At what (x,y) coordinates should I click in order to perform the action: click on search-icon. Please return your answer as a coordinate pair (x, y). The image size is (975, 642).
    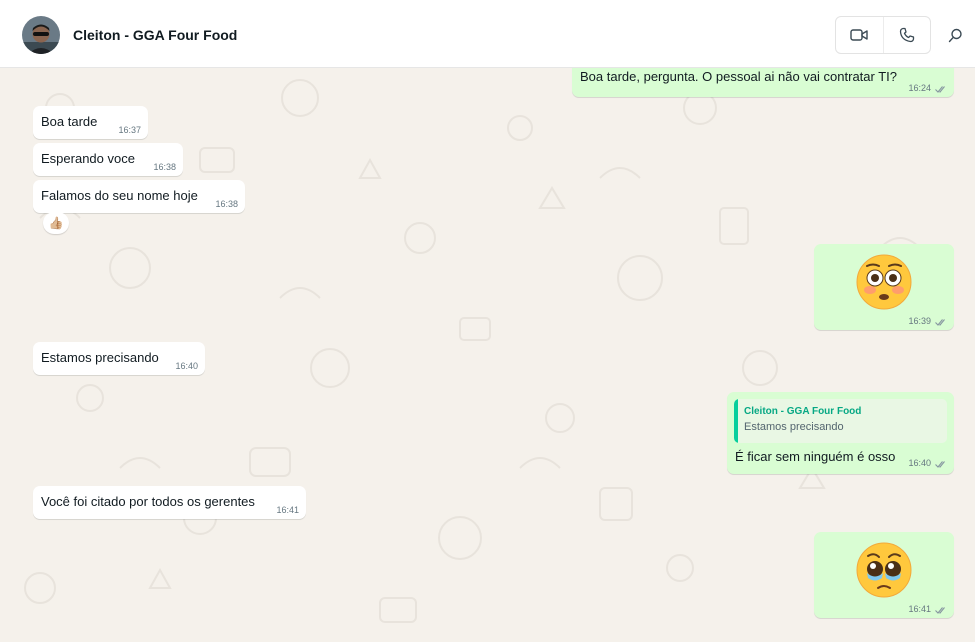
    Looking at the image, I should click on (955, 35).